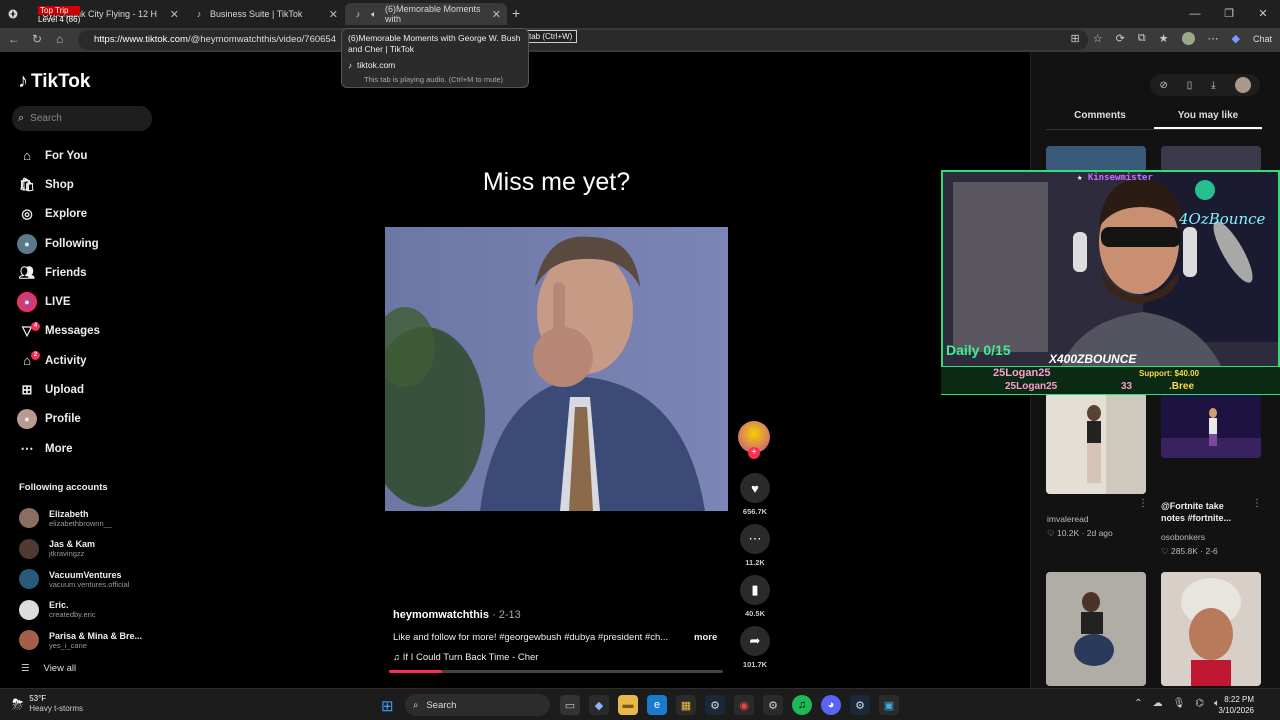 The width and height of the screenshot is (1280, 720). Describe the element at coordinates (82, 118) in the screenshot. I see `search-input: ⌕ Search` at that location.